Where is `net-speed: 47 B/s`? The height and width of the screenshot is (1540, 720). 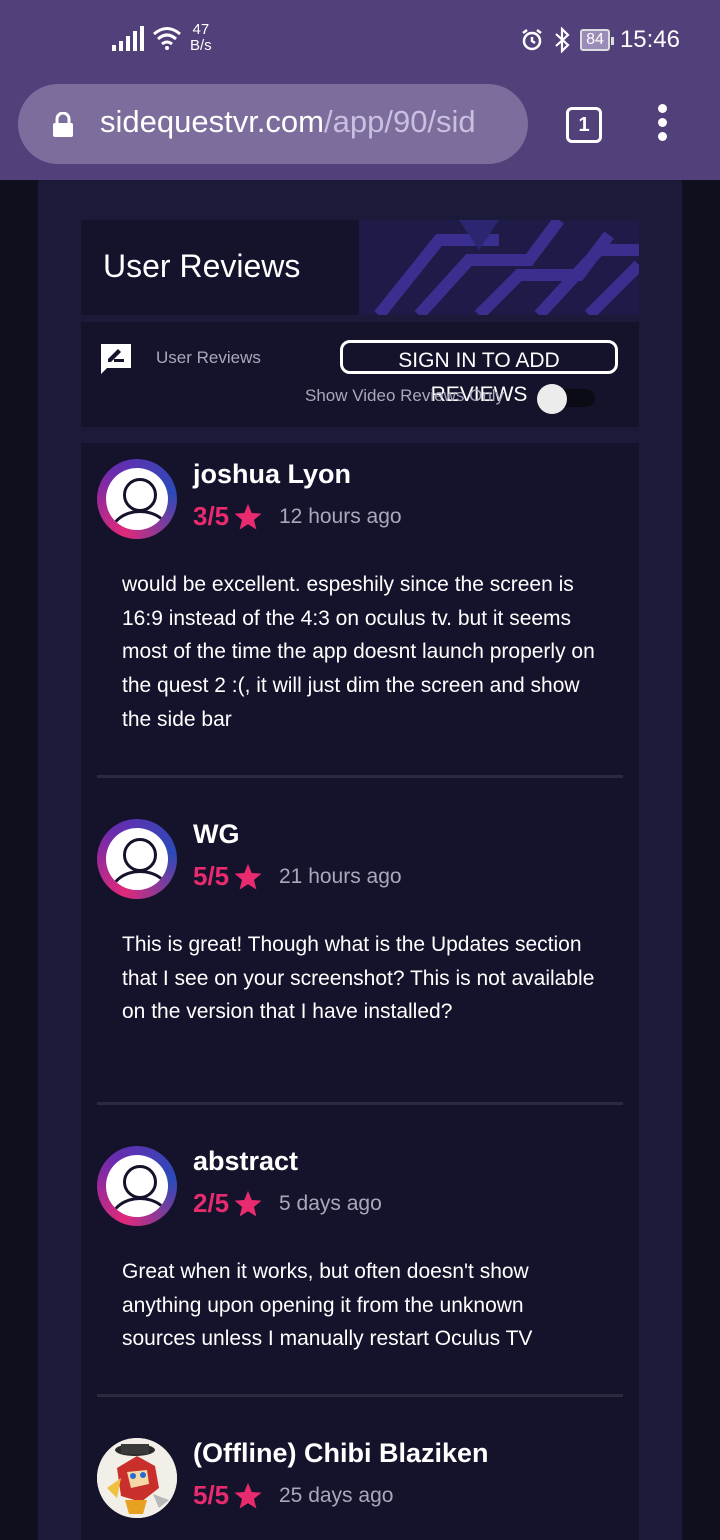 net-speed: 47 B/s is located at coordinates (201, 38).